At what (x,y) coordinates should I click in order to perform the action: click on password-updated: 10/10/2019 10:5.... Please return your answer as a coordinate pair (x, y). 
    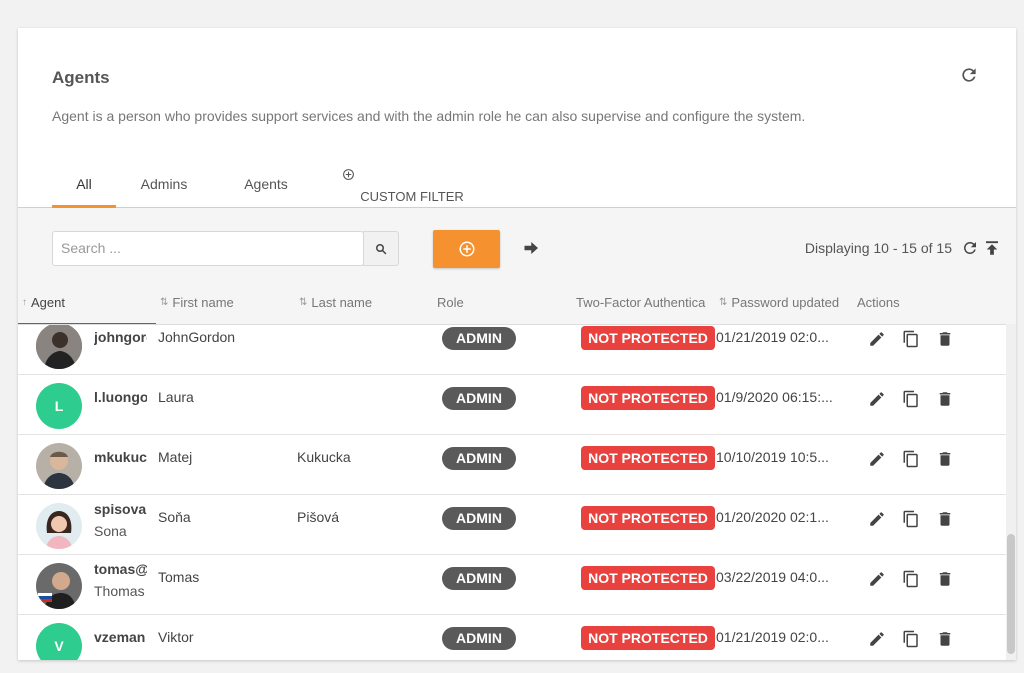
    Looking at the image, I should click on (780, 457).